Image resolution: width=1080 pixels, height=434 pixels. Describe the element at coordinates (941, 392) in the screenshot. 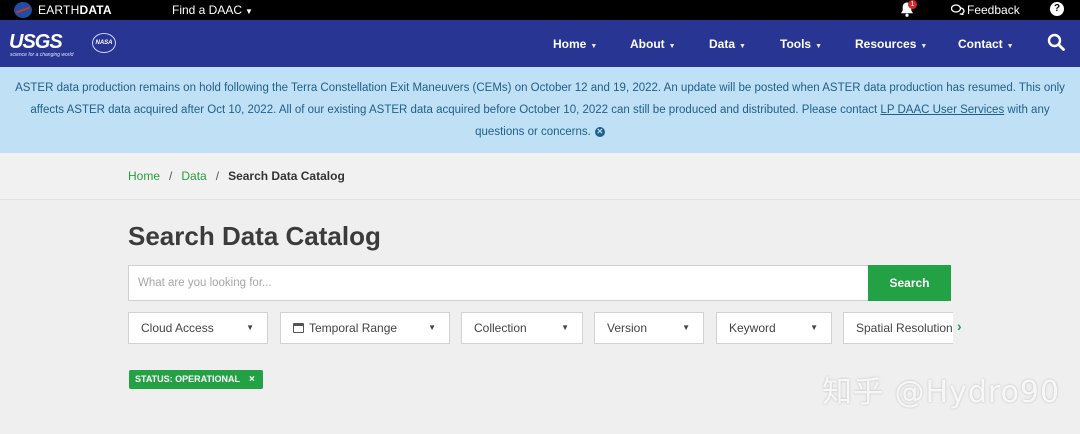

I see `watermark: 知乎 @Hydro90` at that location.